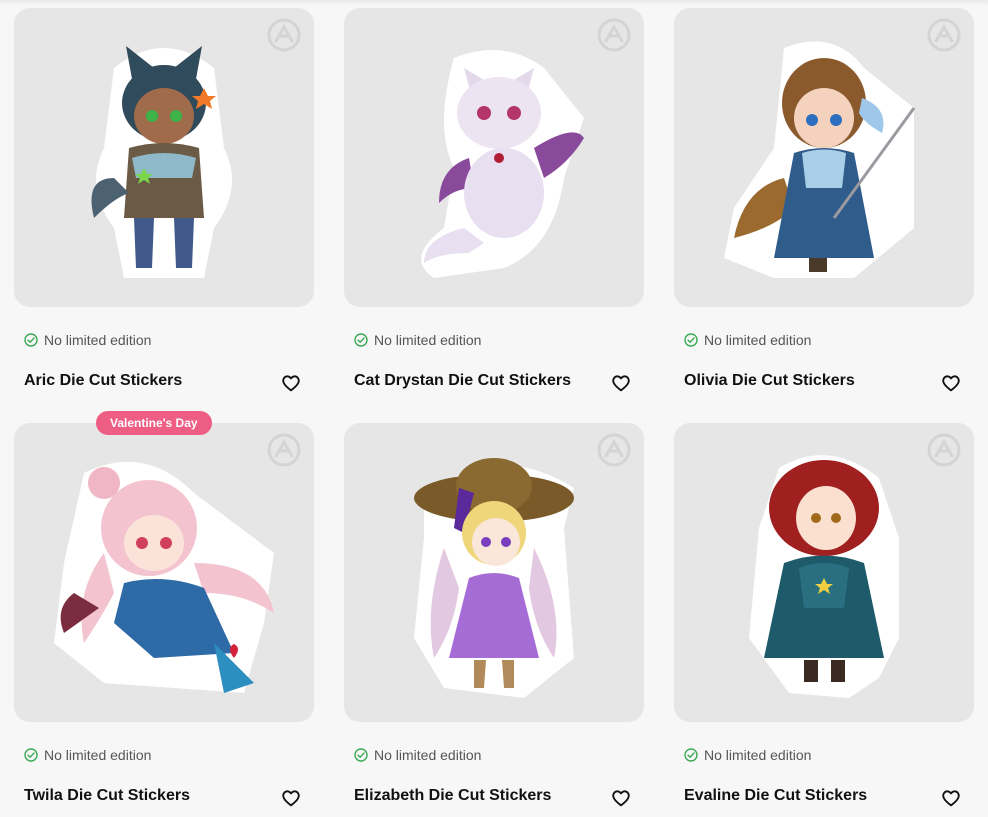 This screenshot has height=817, width=988. What do you see at coordinates (775, 796) in the screenshot?
I see `product-title: Evaline Die Cut Stickers` at bounding box center [775, 796].